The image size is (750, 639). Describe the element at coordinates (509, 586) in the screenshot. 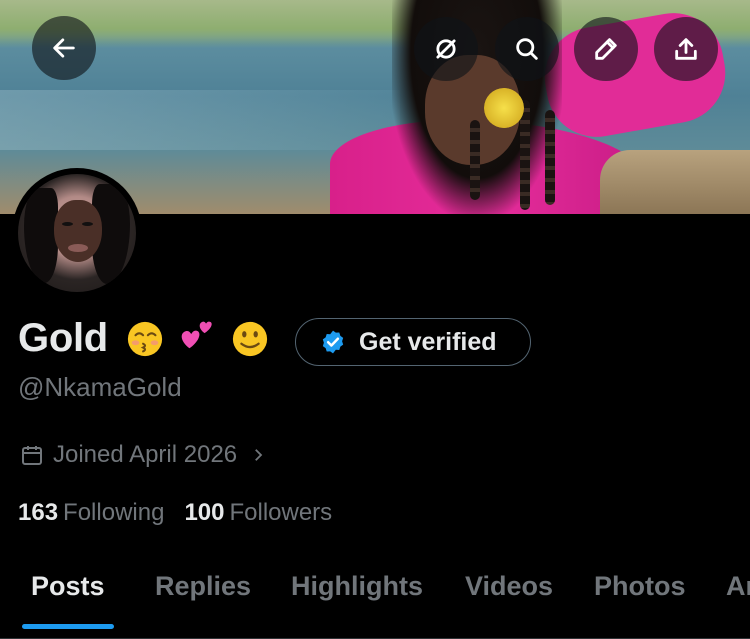

I see `tab-videos: Videos` at that location.